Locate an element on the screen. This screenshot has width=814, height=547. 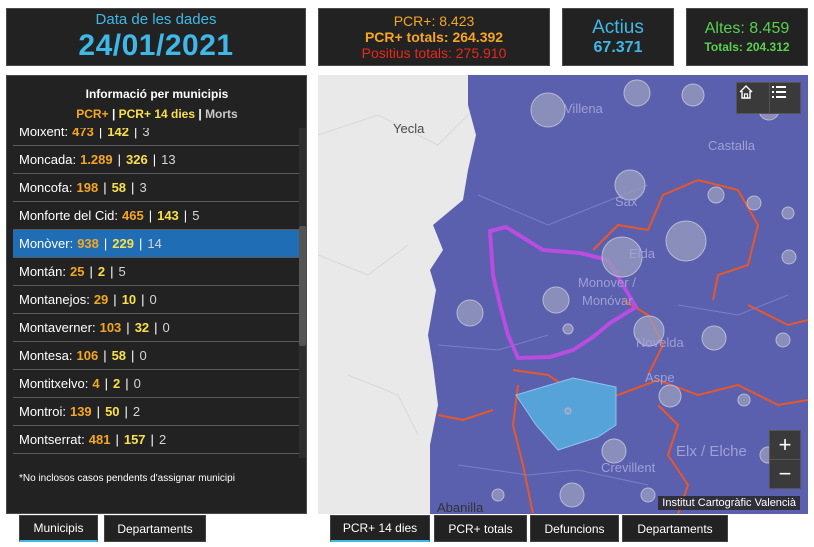
municipi-pcr: 465 is located at coordinates (133, 215).